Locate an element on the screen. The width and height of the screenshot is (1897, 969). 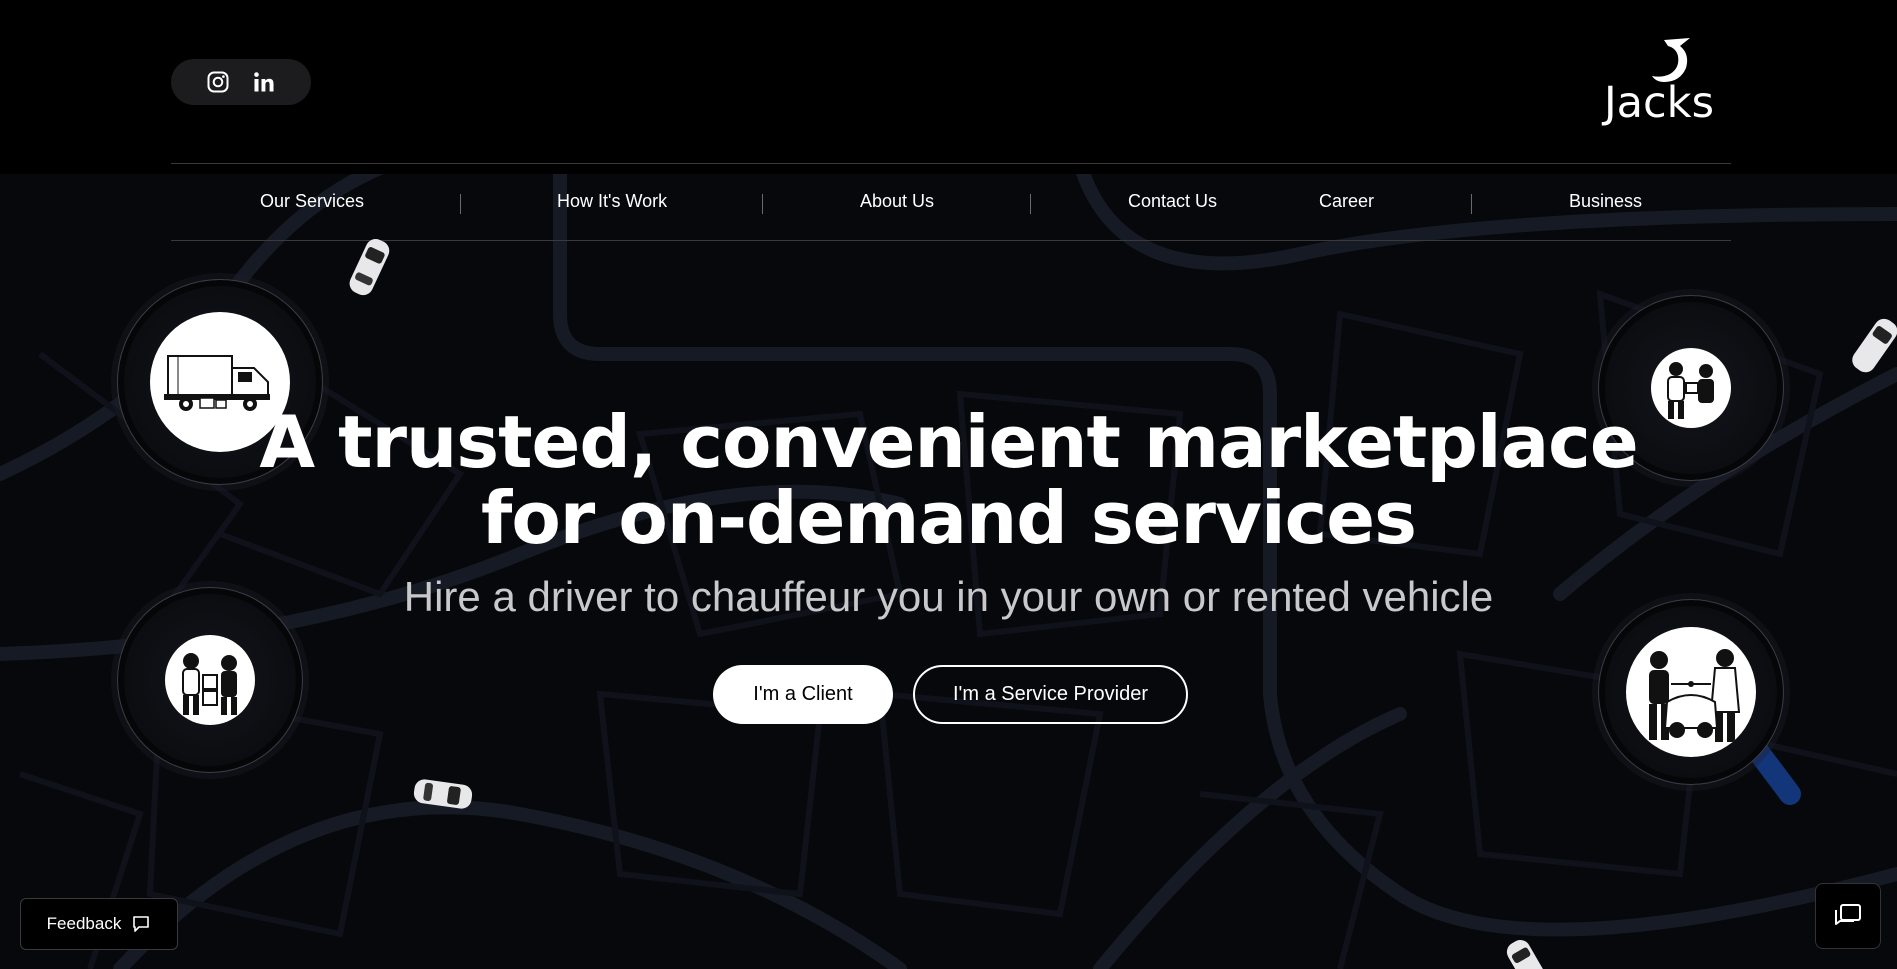
jacks-logo: Jacks is located at coordinates (1668, 82).